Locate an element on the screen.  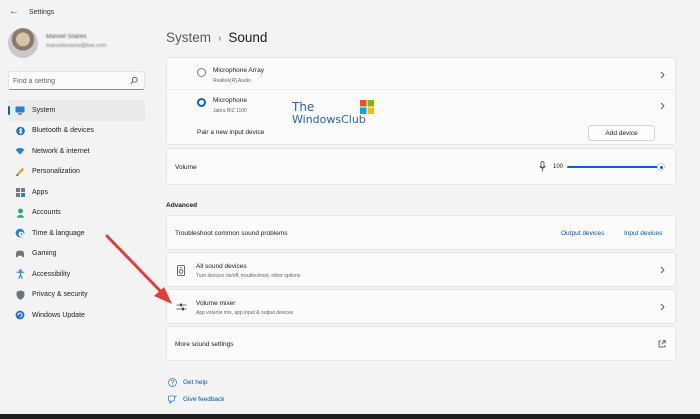
microphone-icon is located at coordinates (542, 166).